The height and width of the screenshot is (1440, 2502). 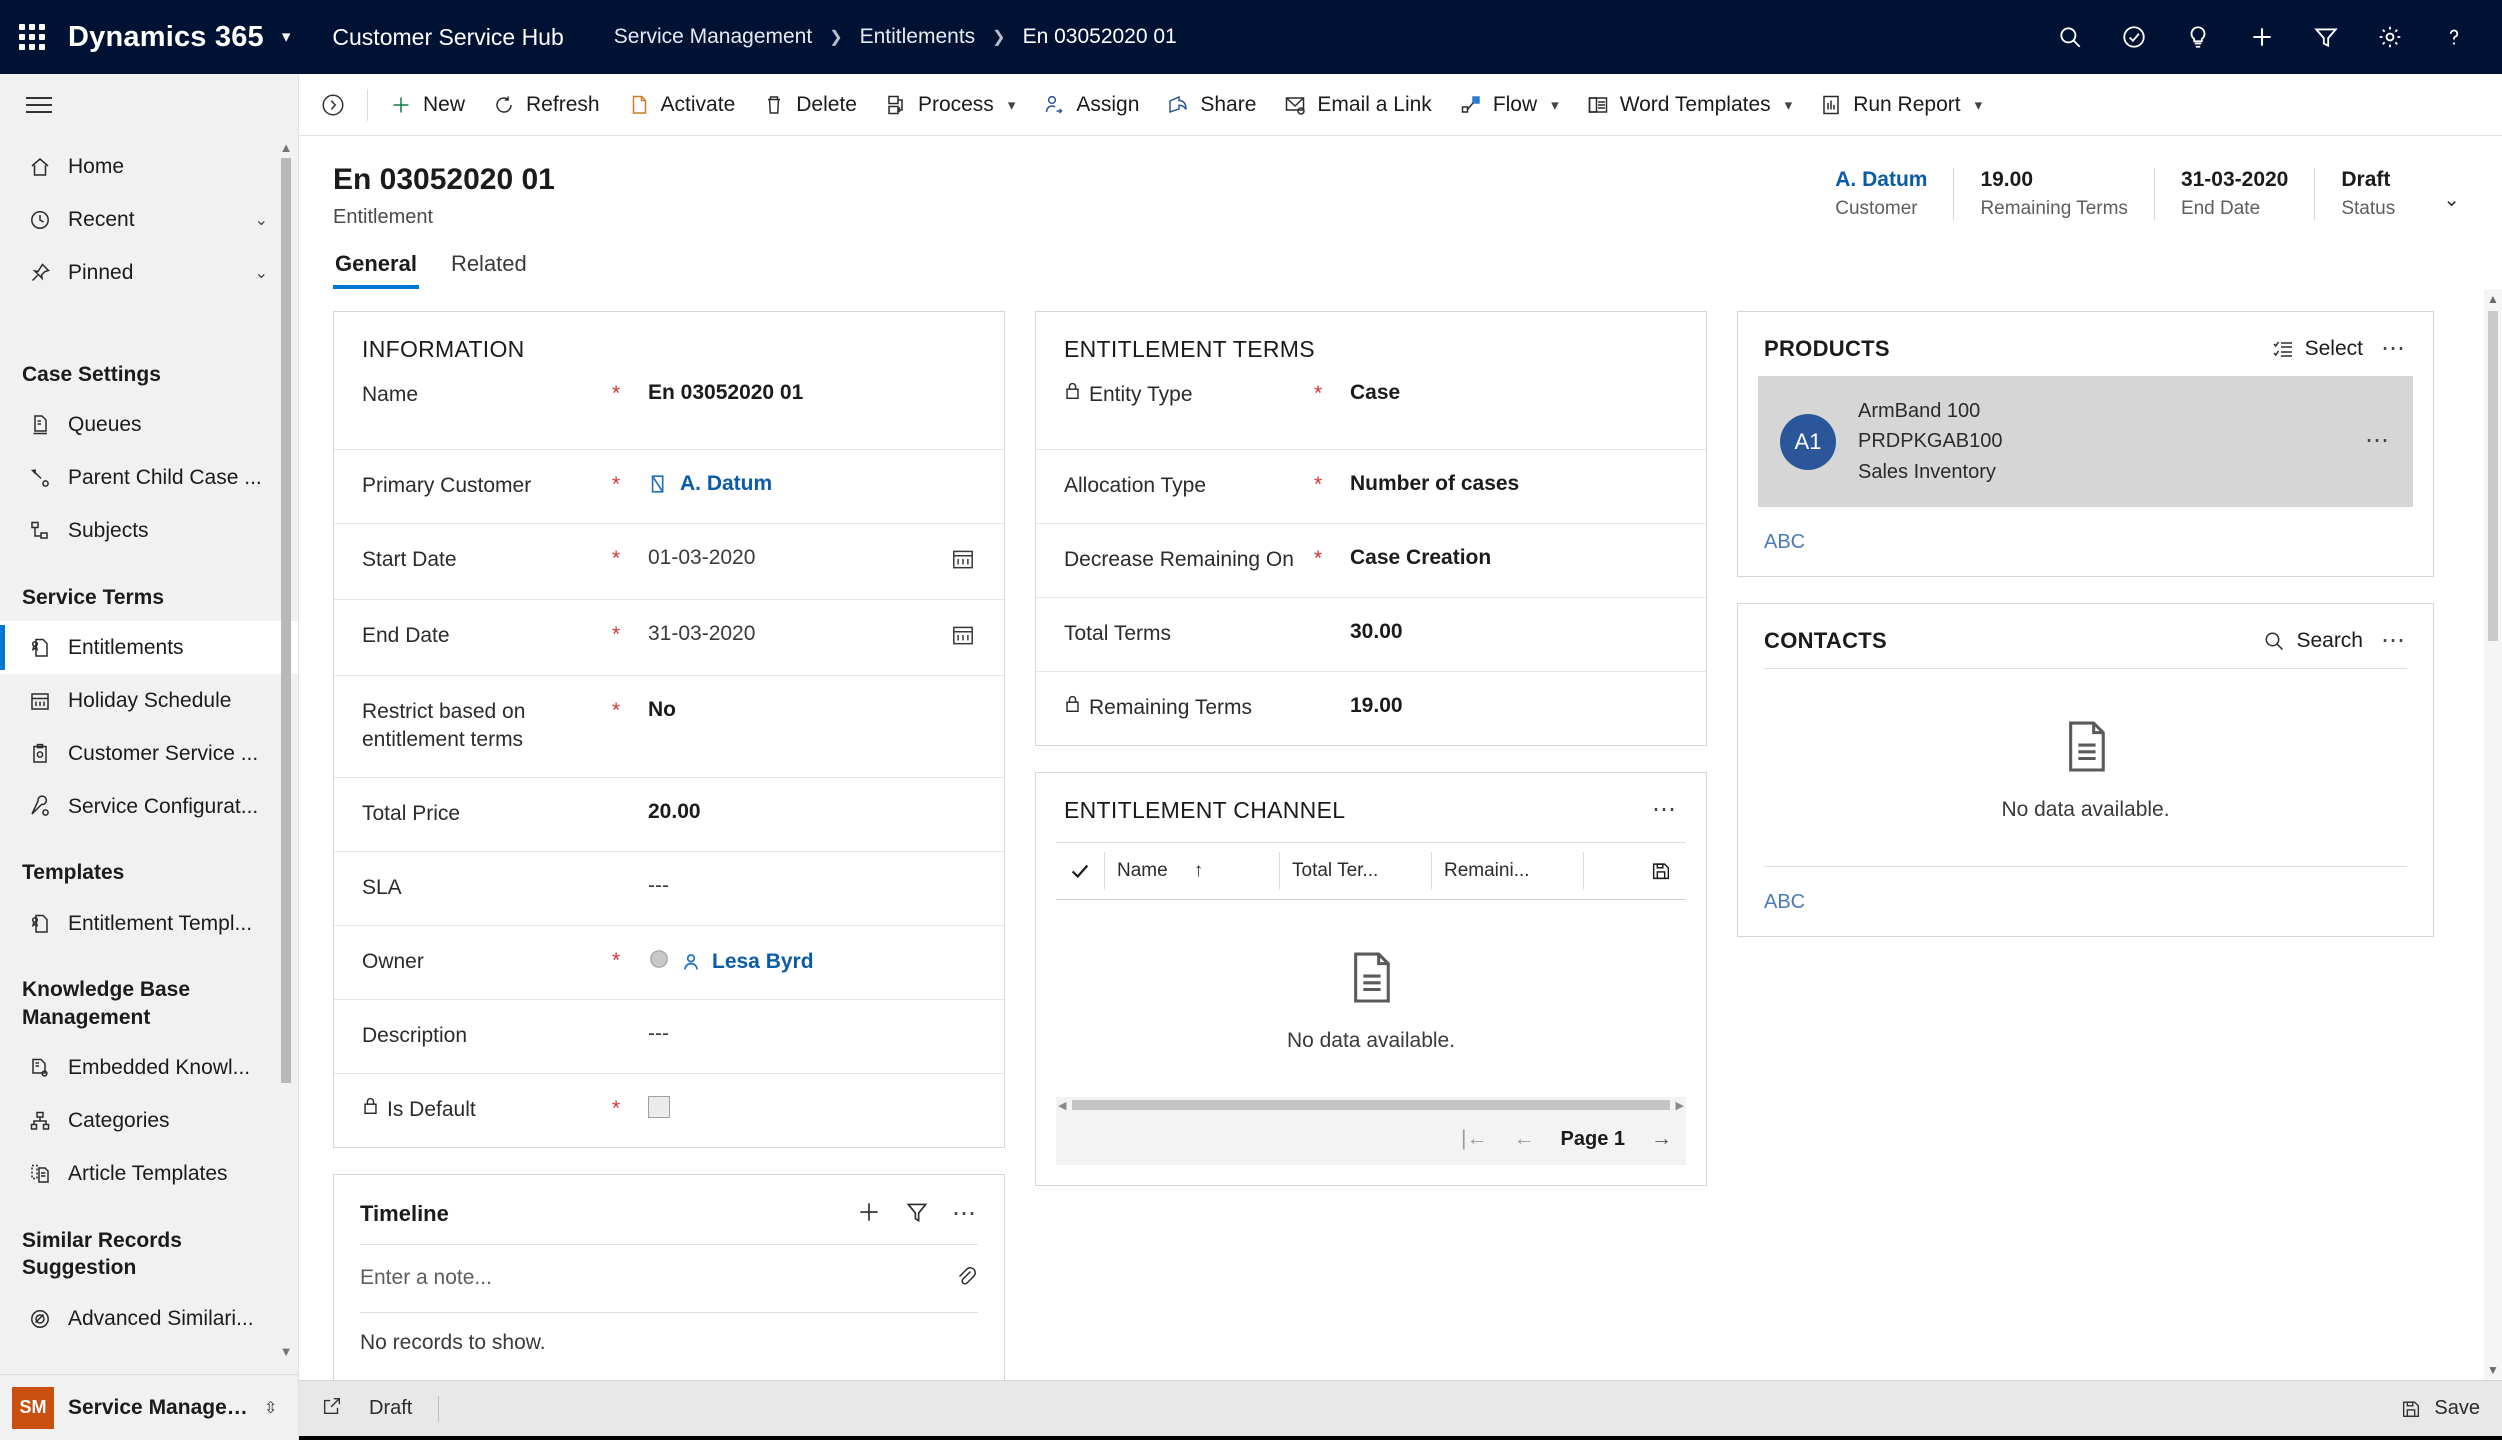 What do you see at coordinates (332, 1409) in the screenshot?
I see `popout-icon` at bounding box center [332, 1409].